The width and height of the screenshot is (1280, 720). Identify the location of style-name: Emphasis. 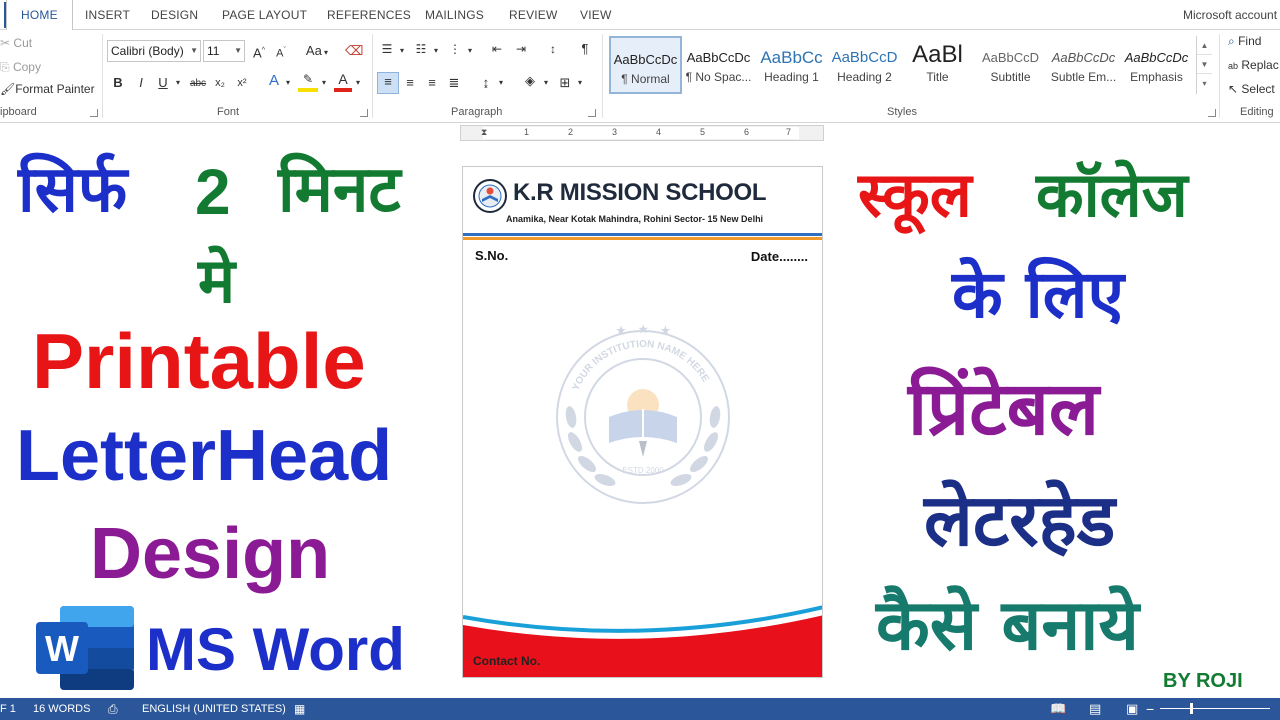
(1156, 77).